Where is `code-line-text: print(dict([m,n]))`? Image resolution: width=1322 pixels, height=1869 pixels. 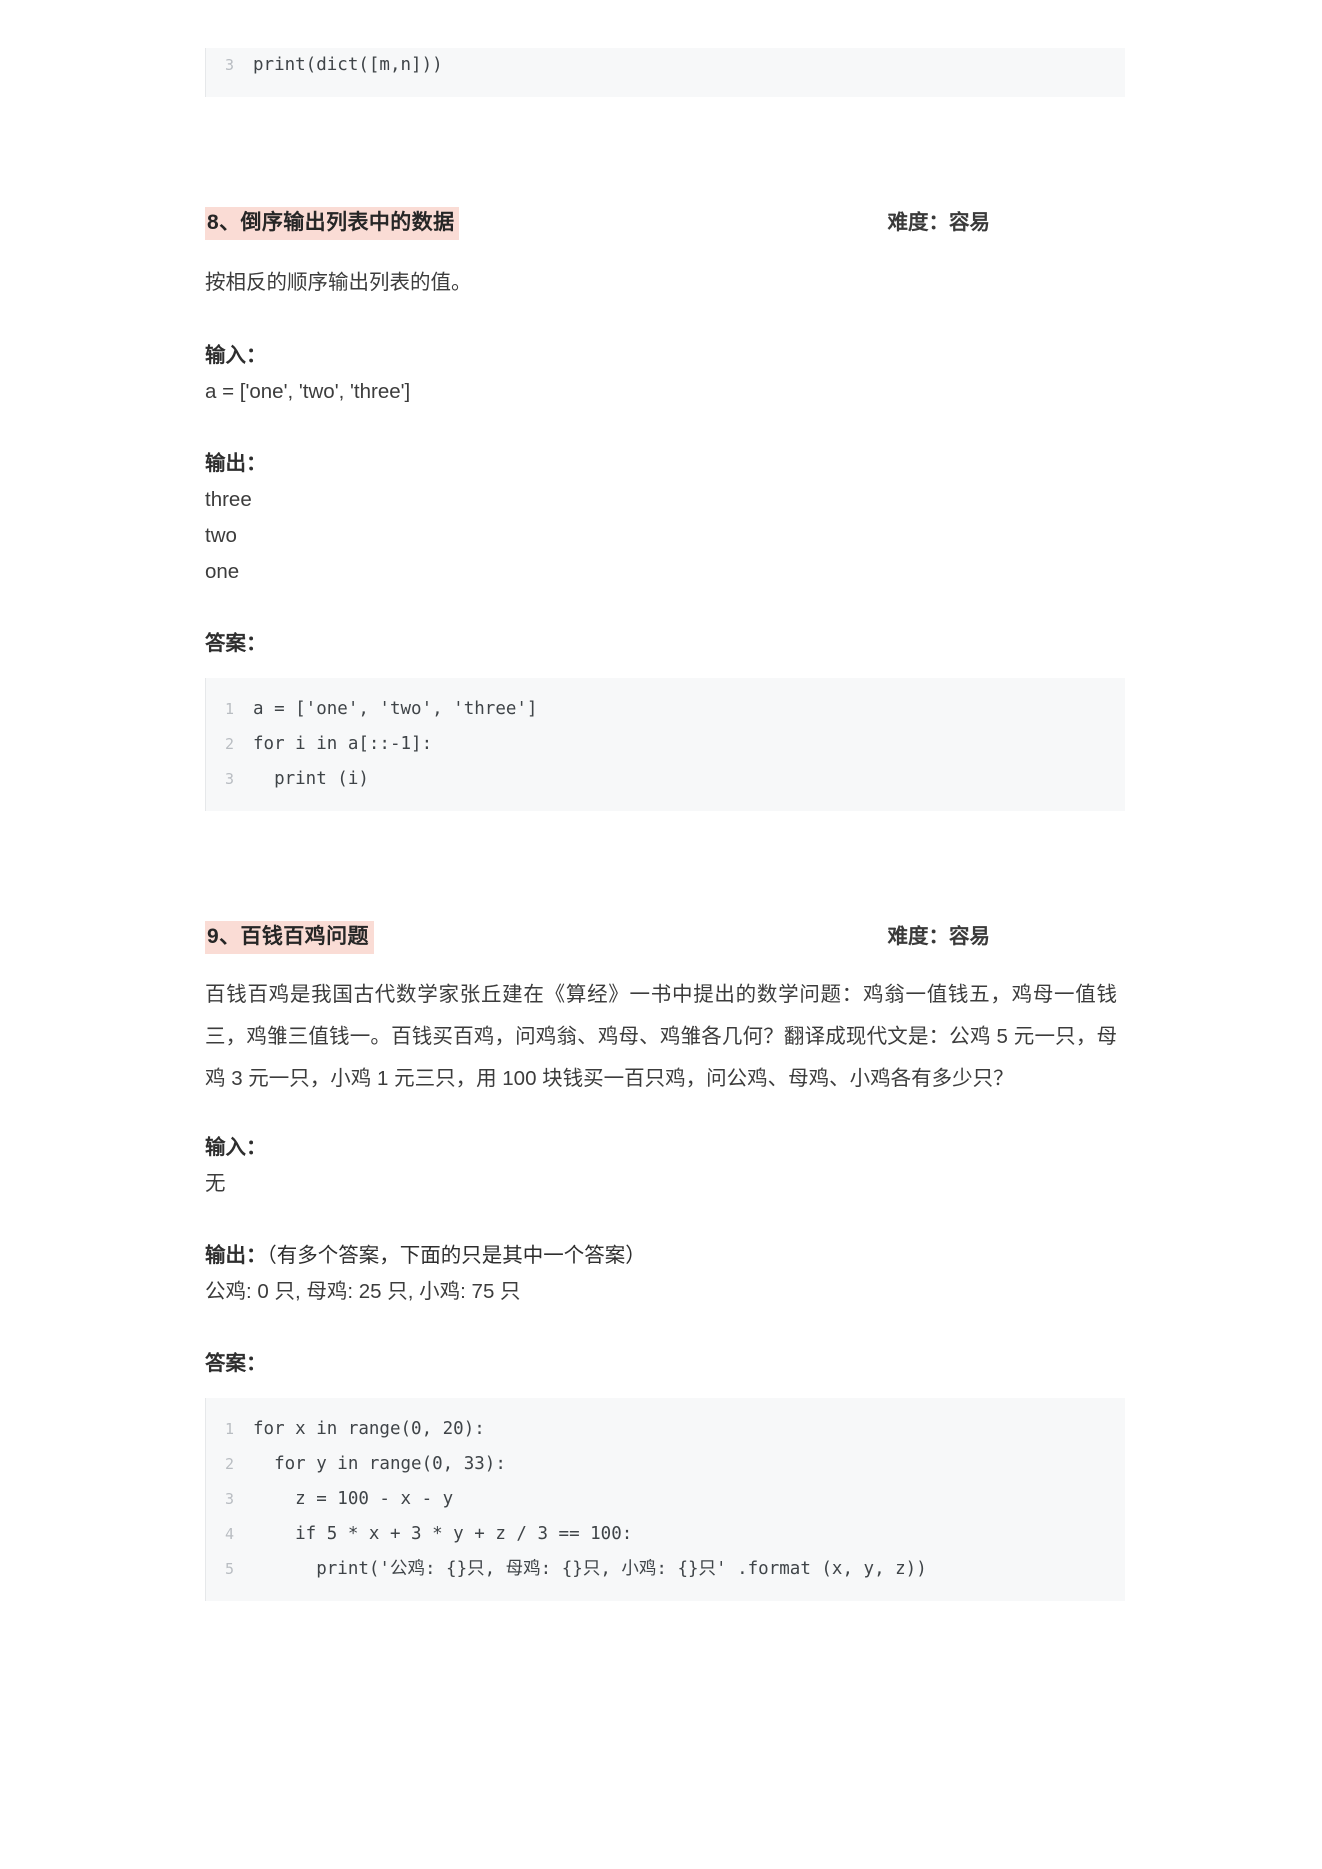
code-line-text: print(dict([m,n])) is located at coordinates (348, 65).